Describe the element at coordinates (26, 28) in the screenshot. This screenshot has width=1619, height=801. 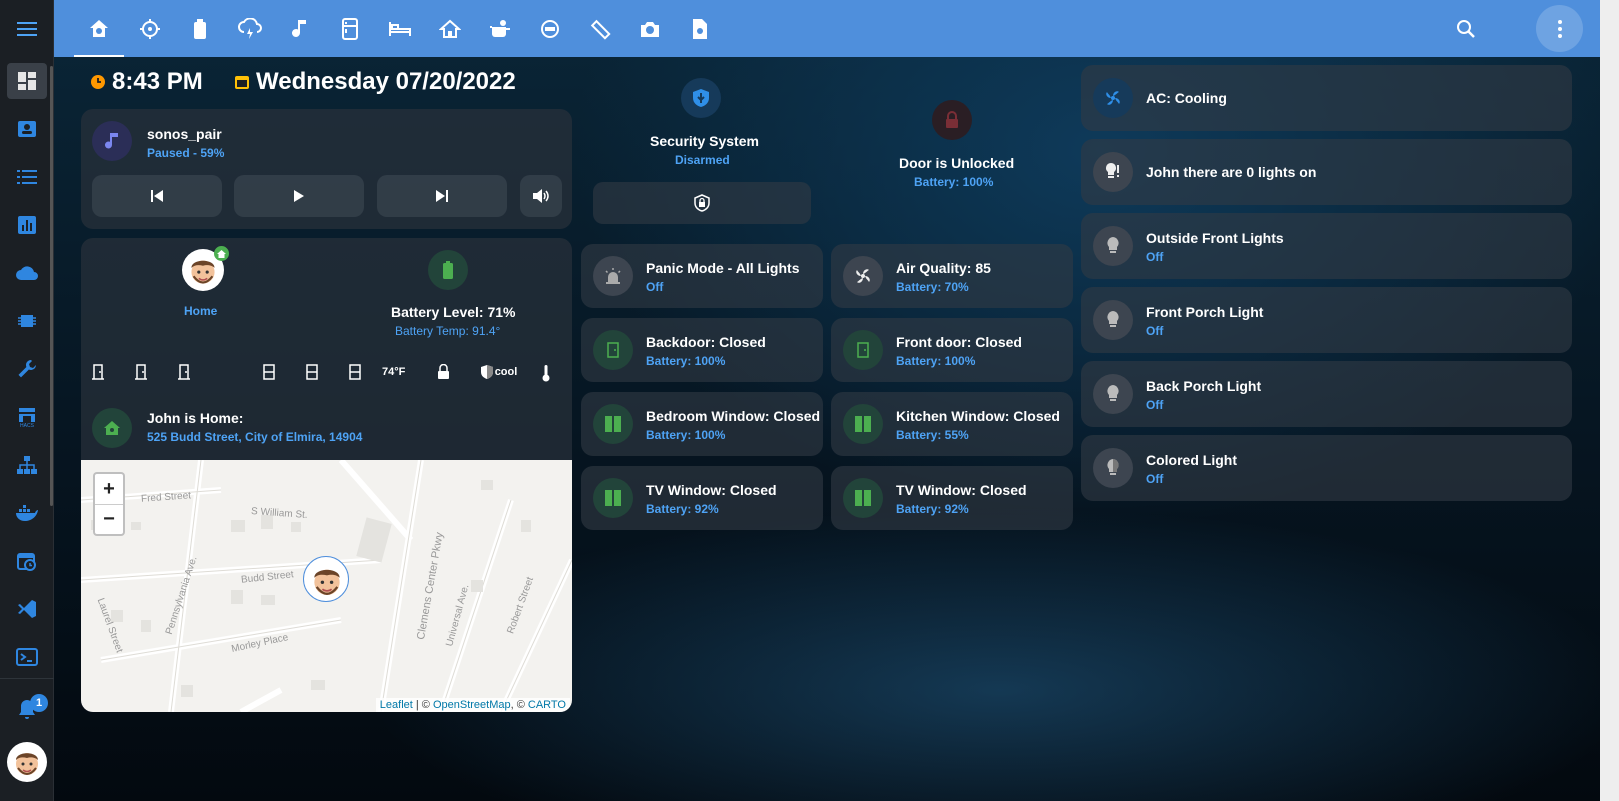
I see `menu-button` at that location.